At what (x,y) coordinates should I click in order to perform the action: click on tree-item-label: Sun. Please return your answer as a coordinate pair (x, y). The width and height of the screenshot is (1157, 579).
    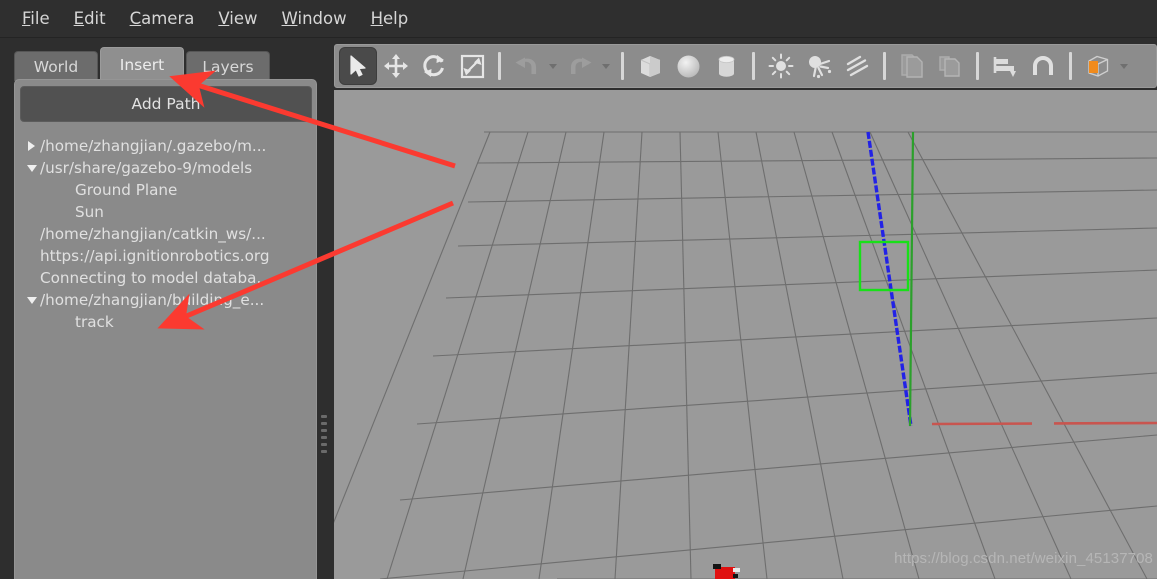
    Looking at the image, I should click on (89, 212).